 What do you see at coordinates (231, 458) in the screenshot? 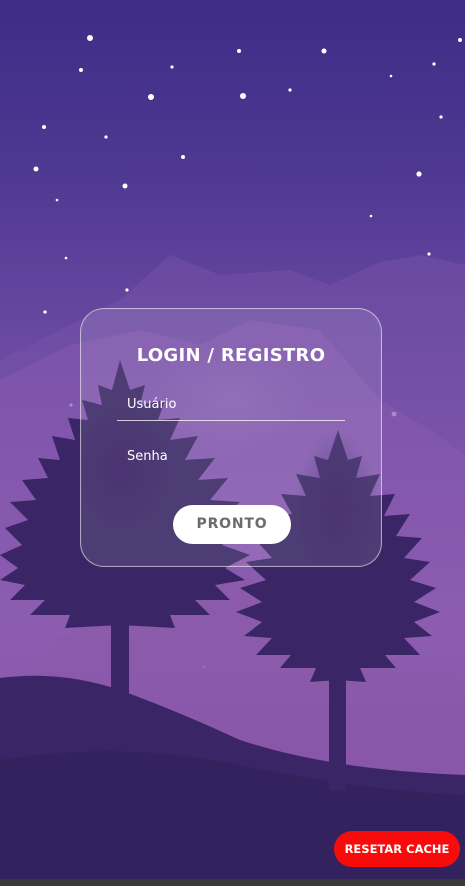
I see `password-field: Senha` at bounding box center [231, 458].